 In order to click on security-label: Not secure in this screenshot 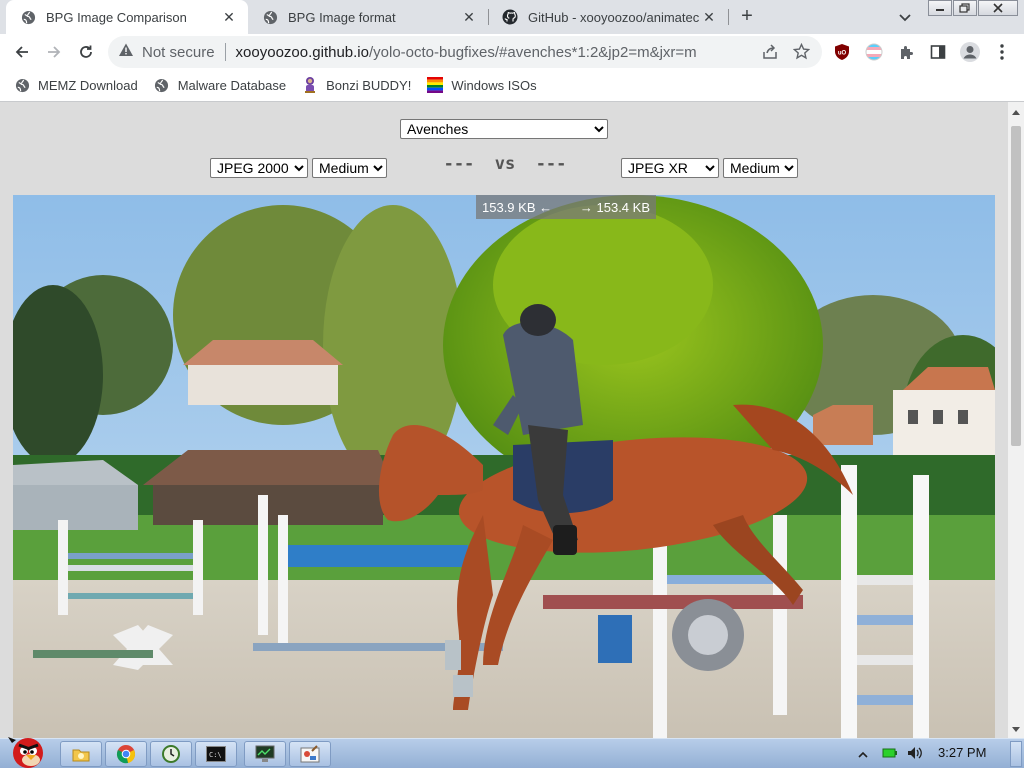, I will do `click(178, 52)`.